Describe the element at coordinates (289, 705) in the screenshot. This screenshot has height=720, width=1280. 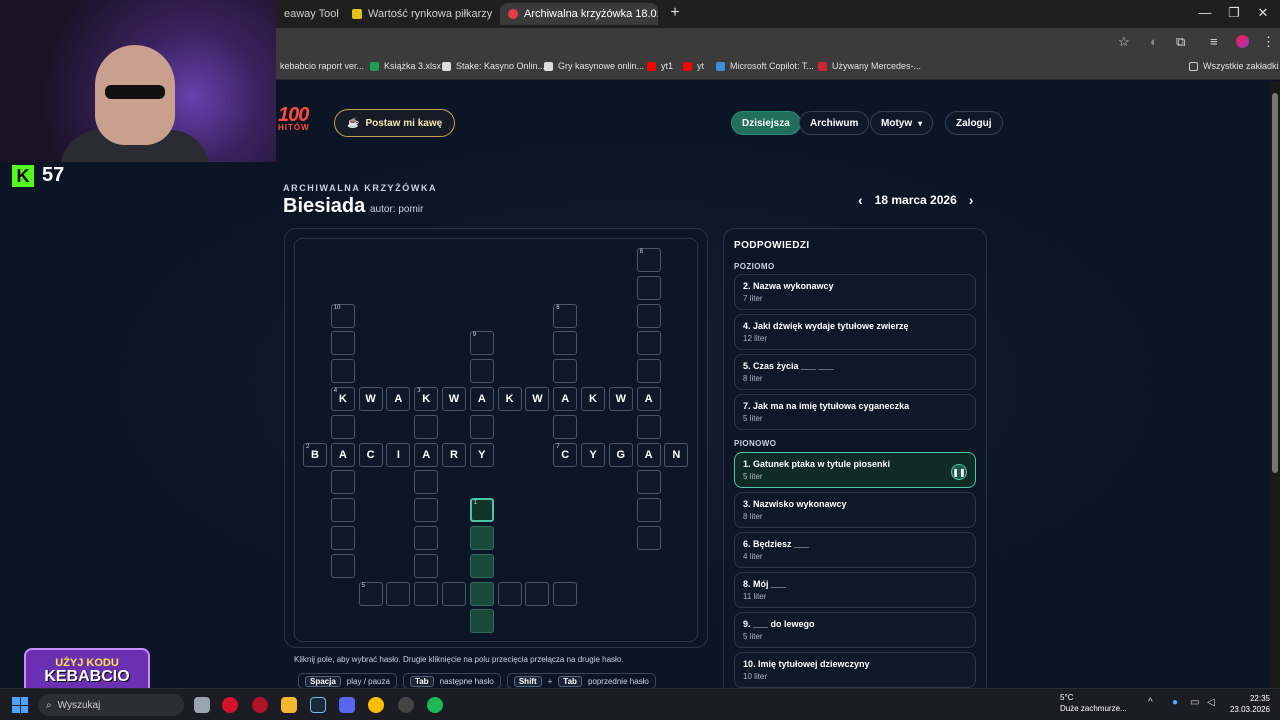
I see `file-explorer-icon` at that location.